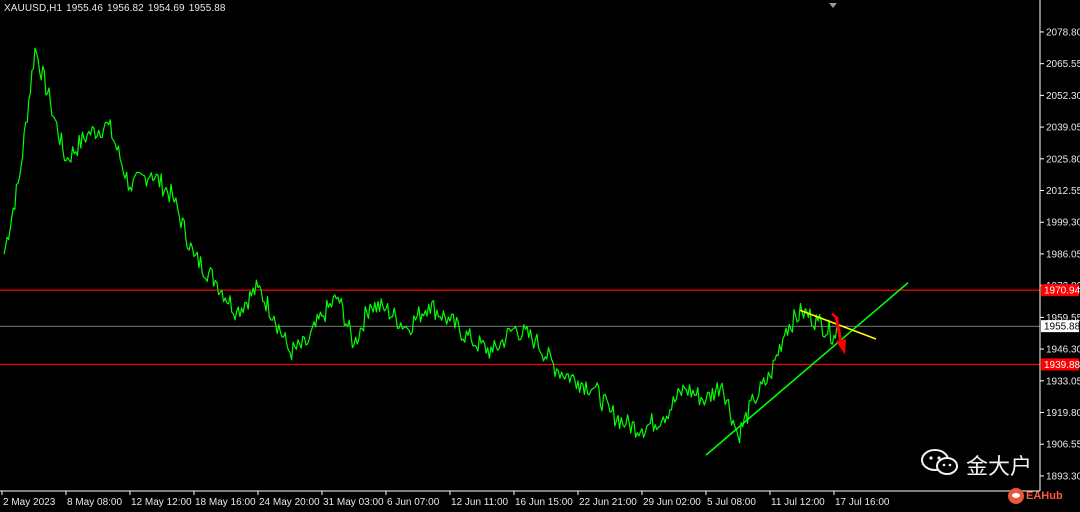 This screenshot has height=512, width=1080. What do you see at coordinates (1062, 365) in the screenshot?
I see `price-label-text: 1939.88` at bounding box center [1062, 365].